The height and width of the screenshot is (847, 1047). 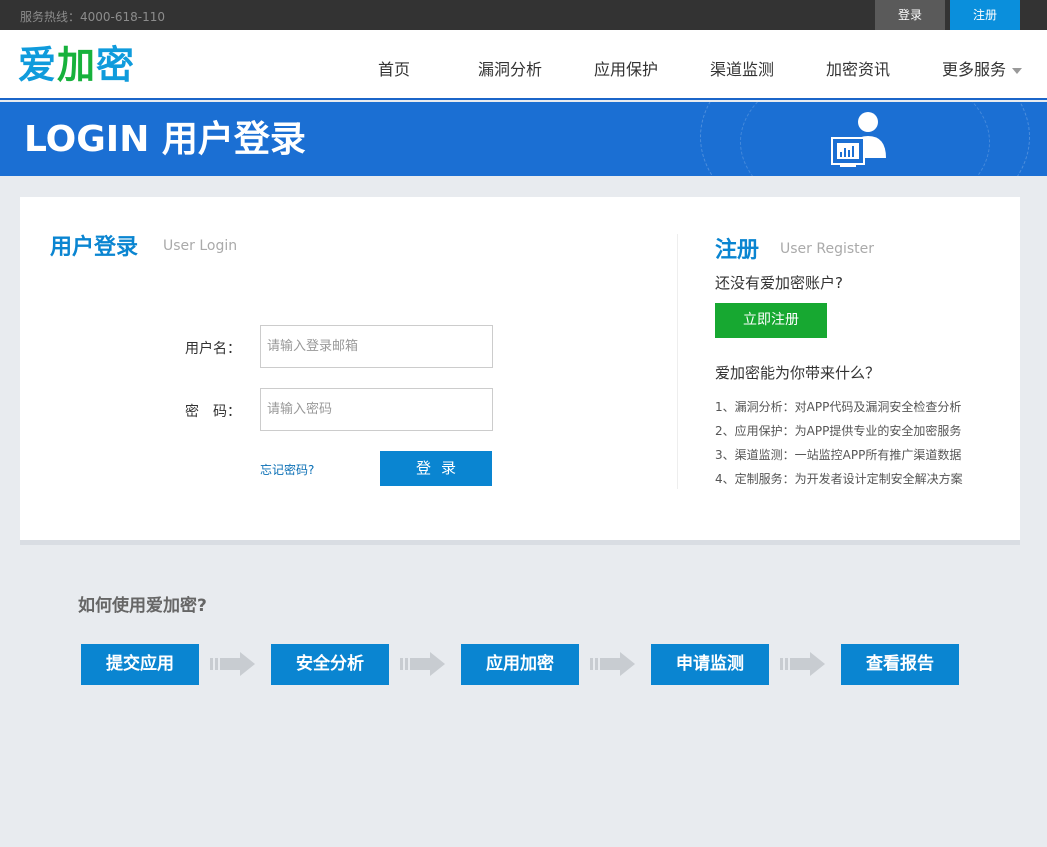 I want to click on benefit-item: 2、应用保护：为APP提供专业的安全加密服务, so click(x=838, y=431).